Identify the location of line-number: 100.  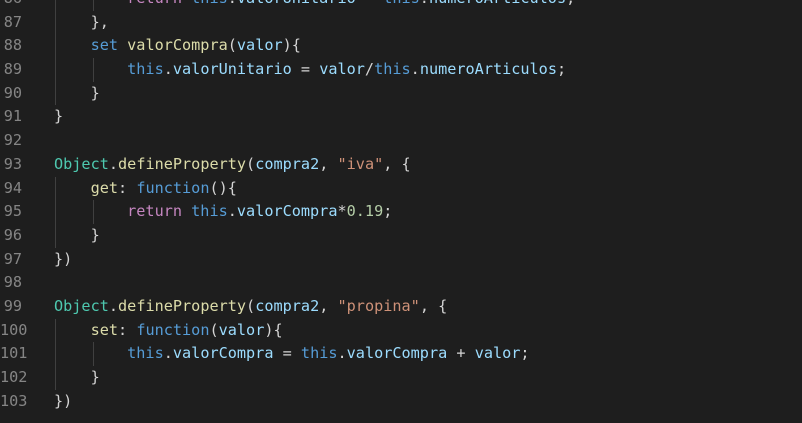
(14, 329).